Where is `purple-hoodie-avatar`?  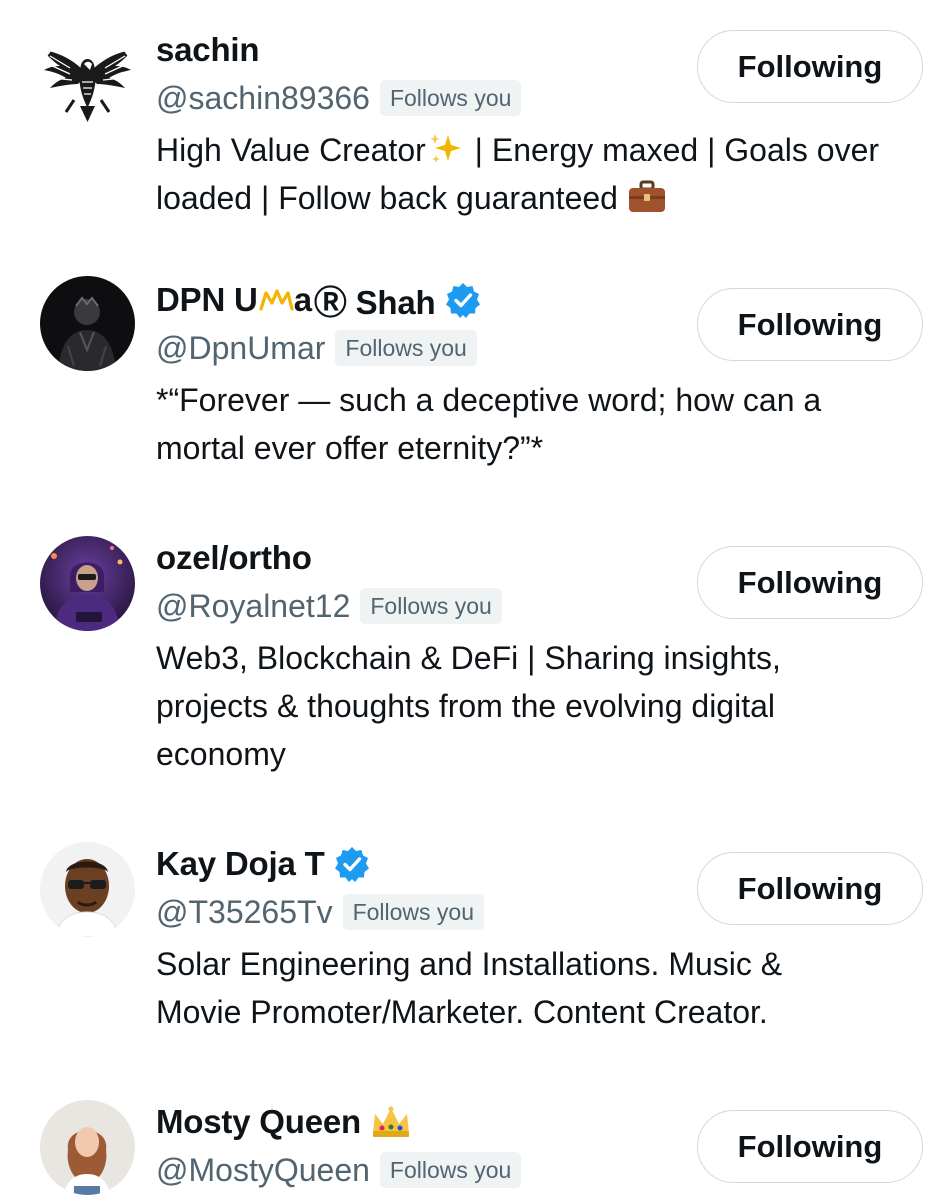 purple-hoodie-avatar is located at coordinates (87, 583).